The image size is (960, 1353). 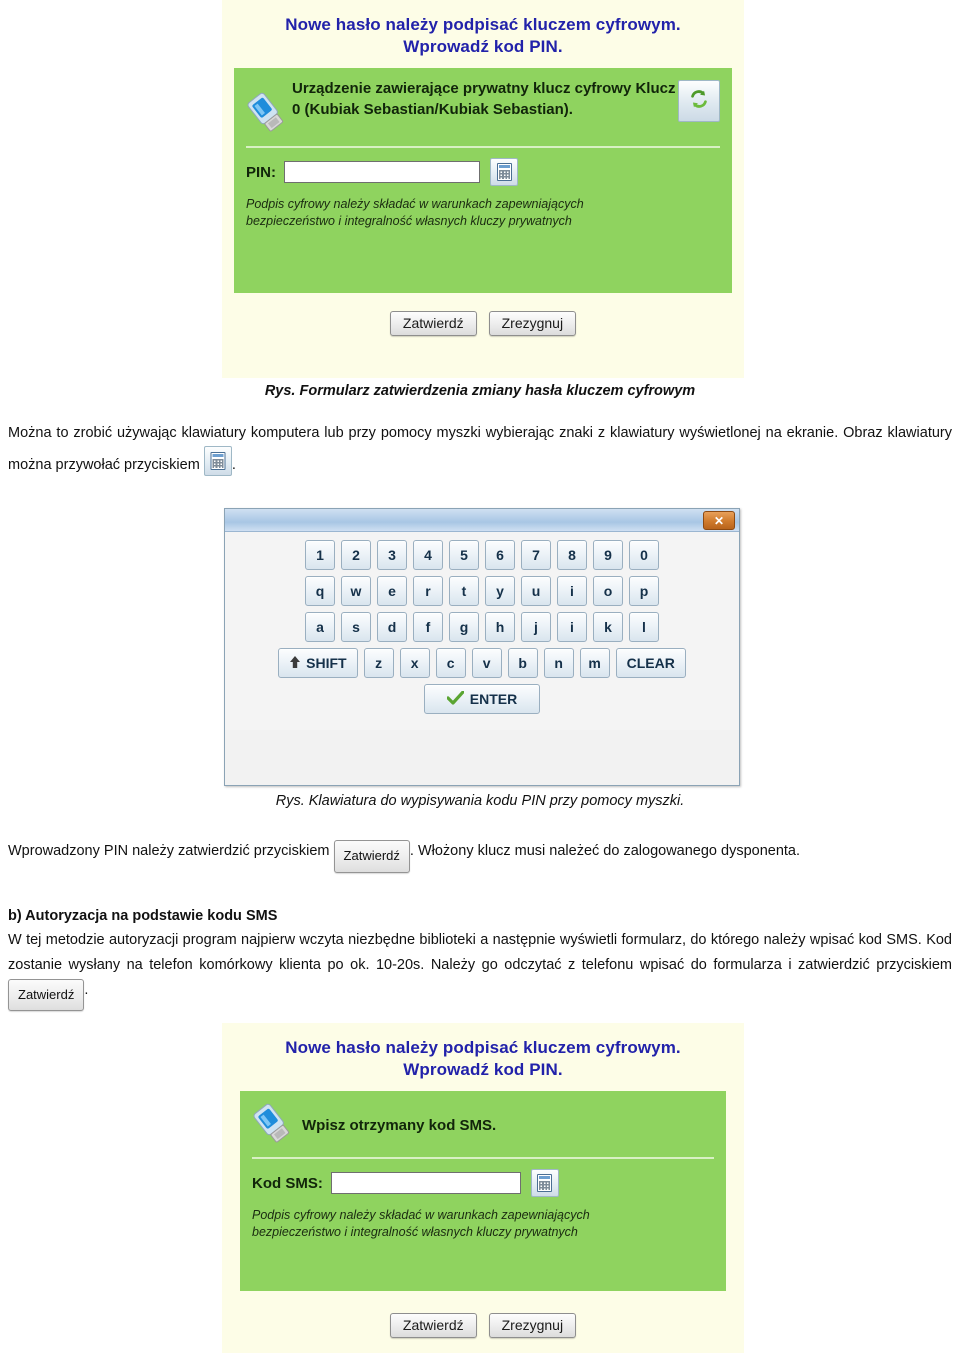 What do you see at coordinates (500, 591) in the screenshot?
I see `key-y: y` at bounding box center [500, 591].